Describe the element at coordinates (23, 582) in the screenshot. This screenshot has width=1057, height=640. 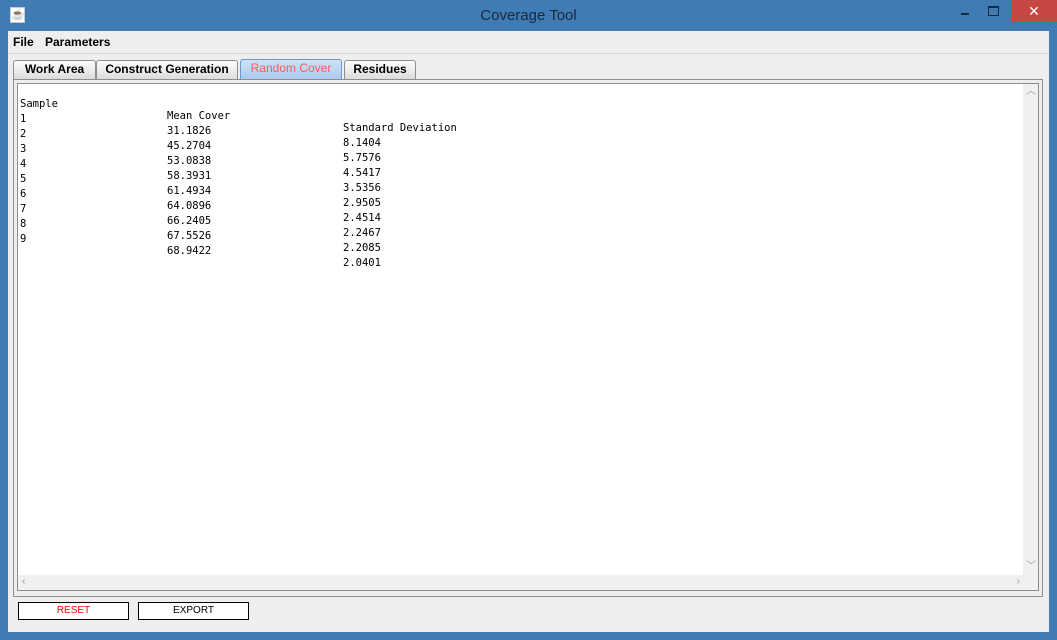
I see `scroll-left-icon: ‹` at that location.